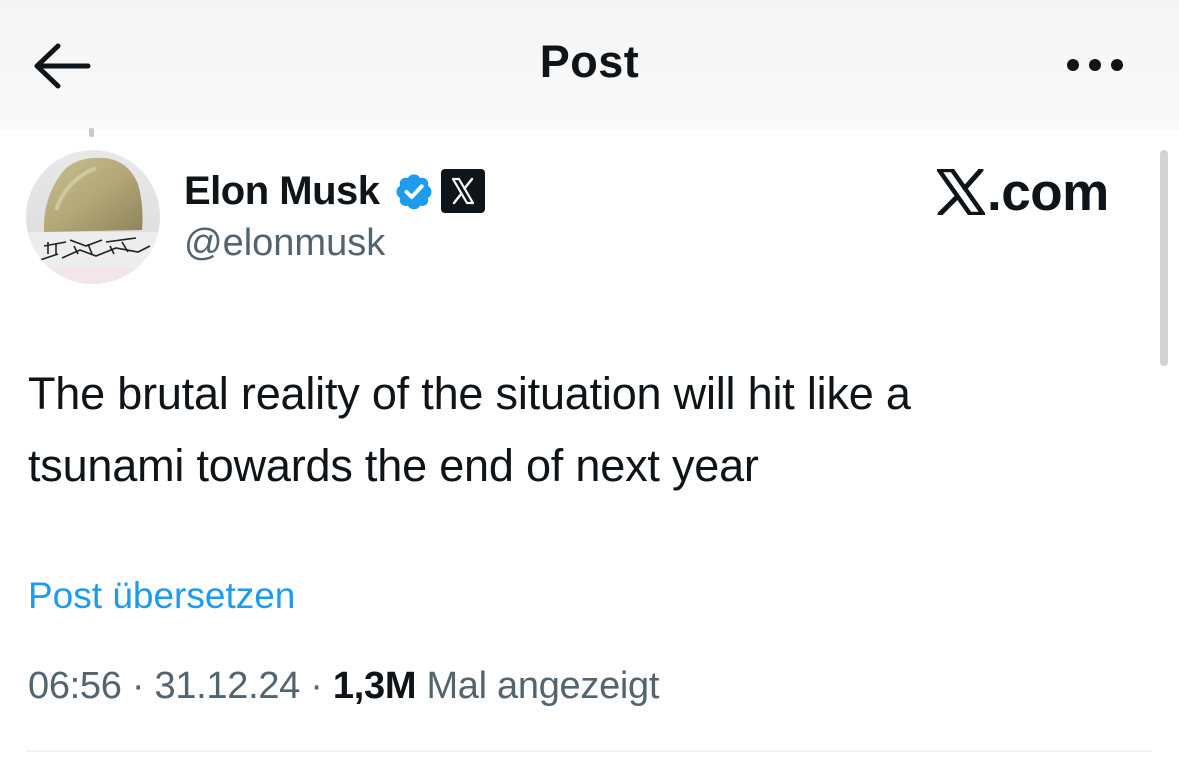 The width and height of the screenshot is (1179, 776). I want to click on post-time: 06:56, so click(75, 686).